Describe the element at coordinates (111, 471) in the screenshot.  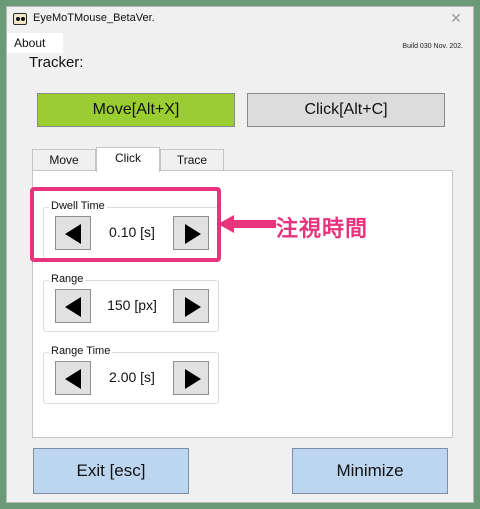
I see `exit-button: Exit [esc]` at that location.